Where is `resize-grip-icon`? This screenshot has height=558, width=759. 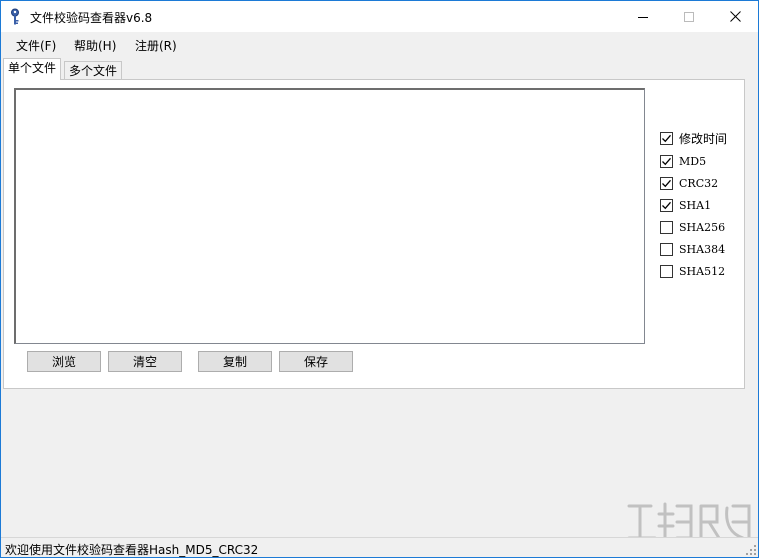 resize-grip-icon is located at coordinates (751, 550).